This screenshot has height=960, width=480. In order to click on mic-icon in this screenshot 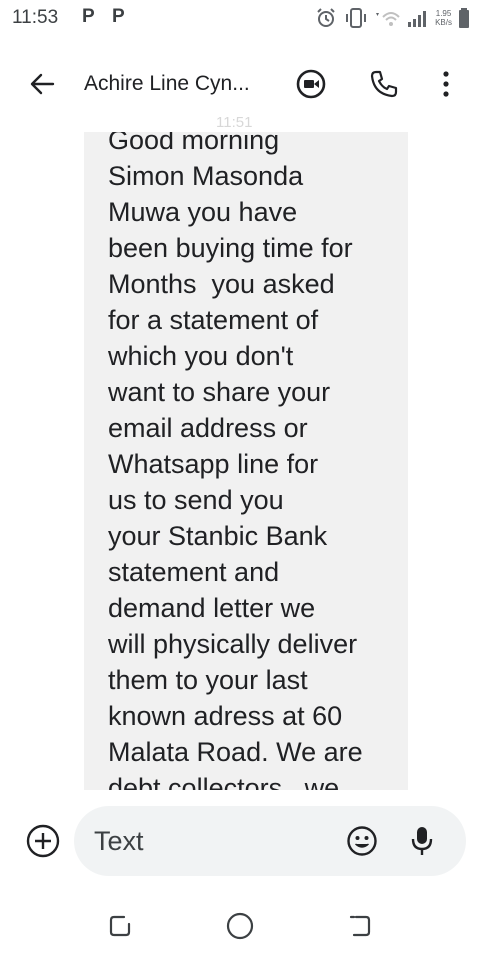, I will do `click(422, 841)`.